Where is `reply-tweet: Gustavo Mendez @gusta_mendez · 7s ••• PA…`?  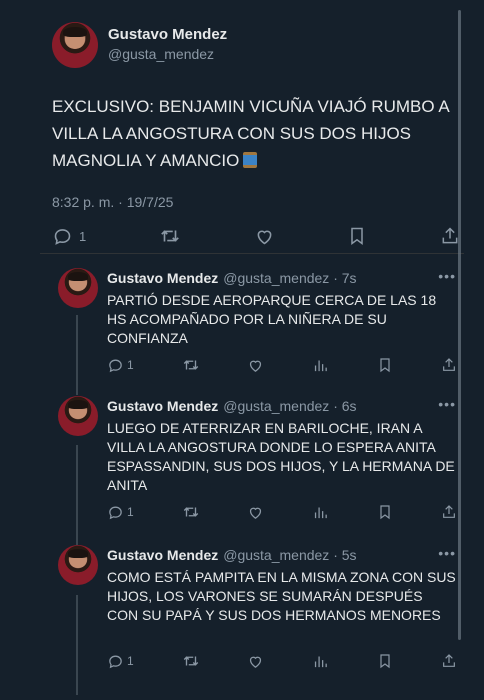 reply-tweet: Gustavo Mendez @gusta_mendez · 7s ••• PA… is located at coordinates (263, 328).